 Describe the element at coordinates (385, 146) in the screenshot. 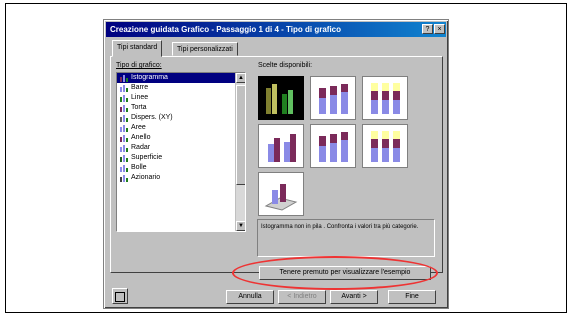

I see `subtype-3d-100-stacked-column` at that location.